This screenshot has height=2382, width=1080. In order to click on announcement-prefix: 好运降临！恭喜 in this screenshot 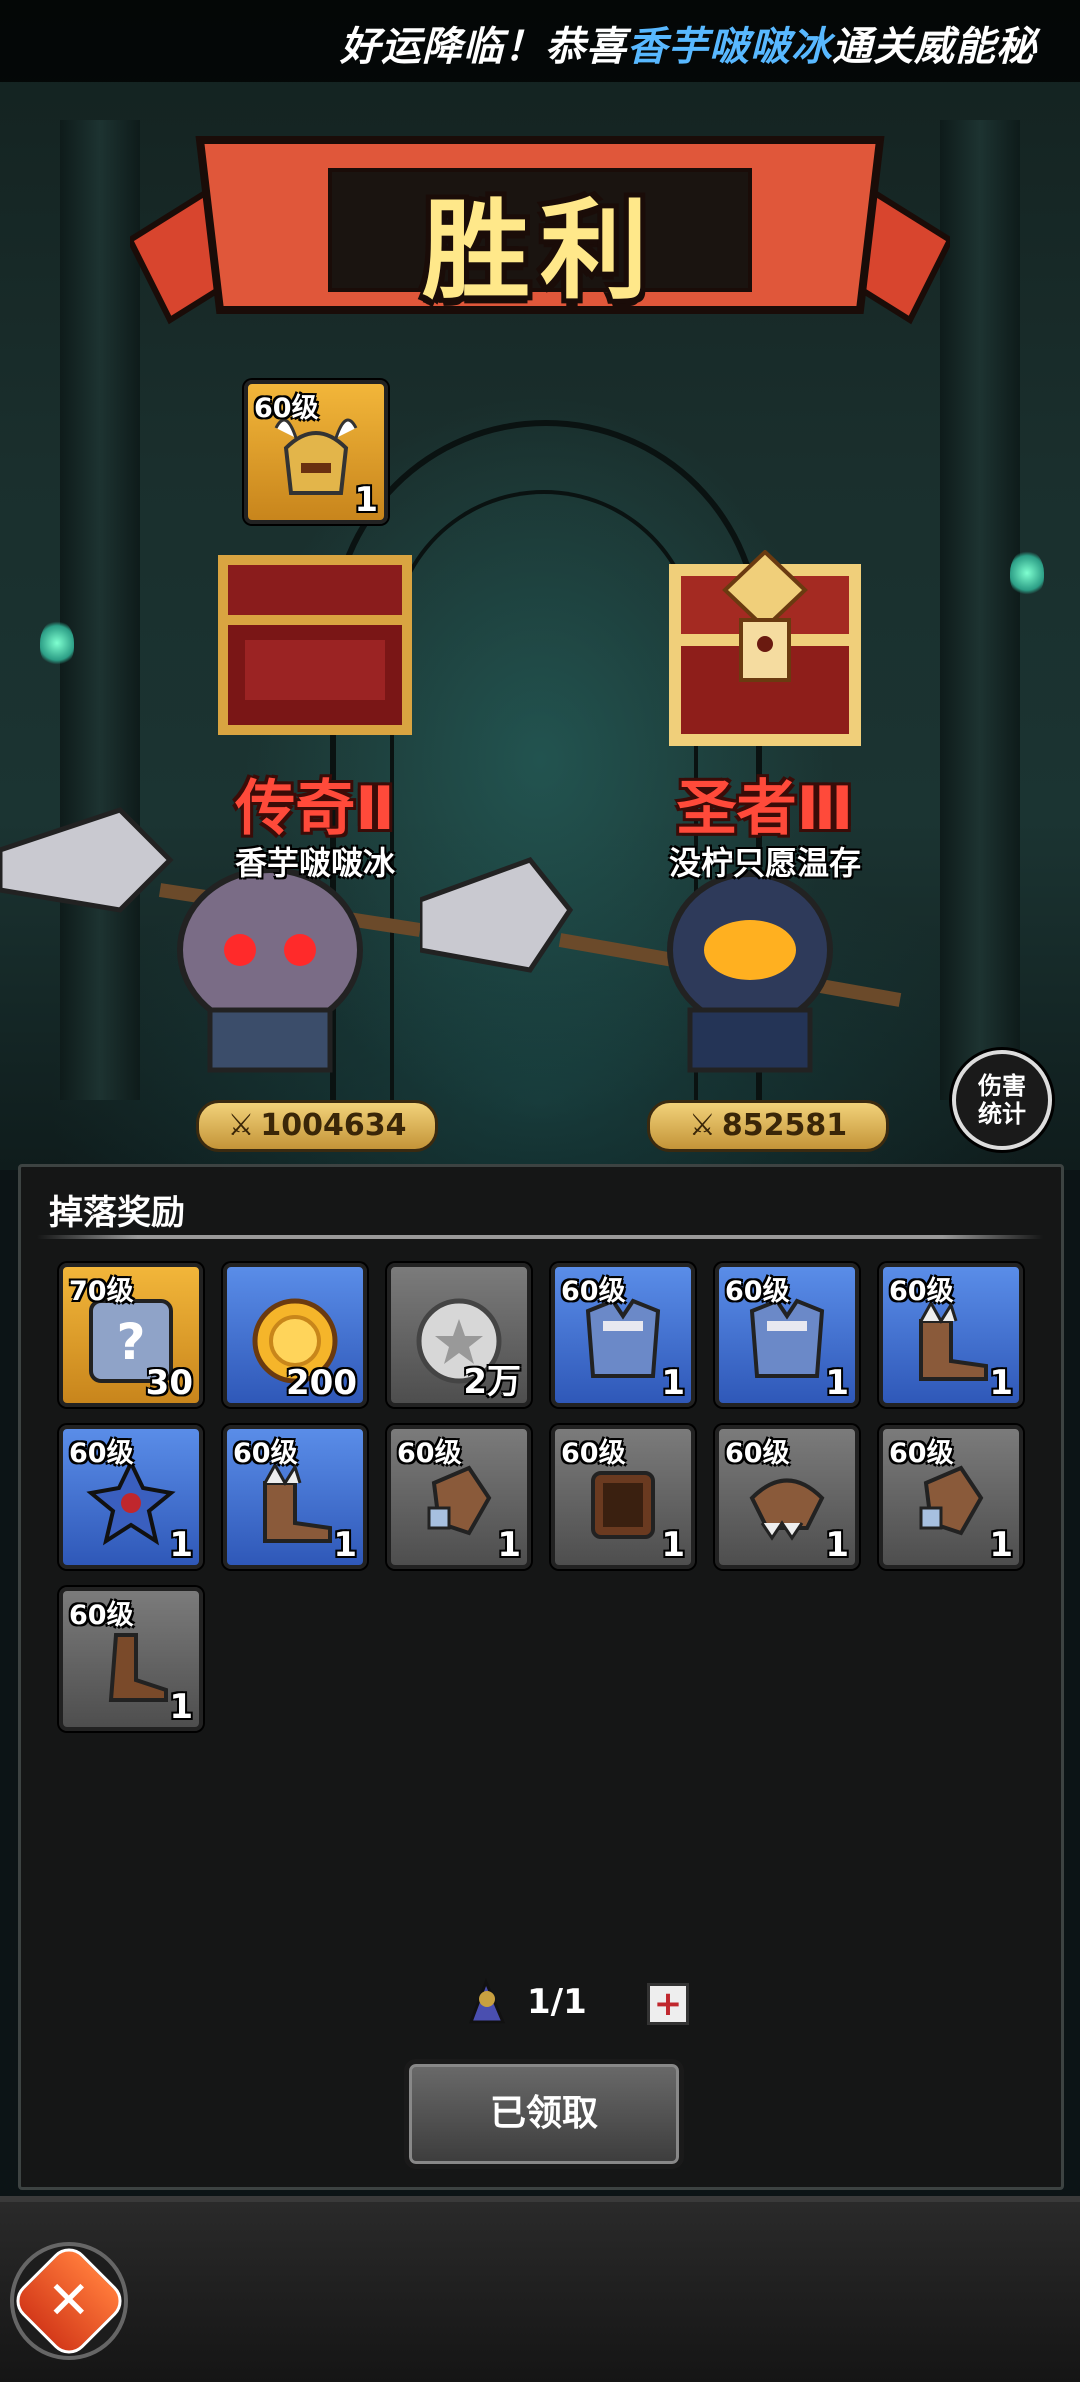, I will do `click(483, 47)`.